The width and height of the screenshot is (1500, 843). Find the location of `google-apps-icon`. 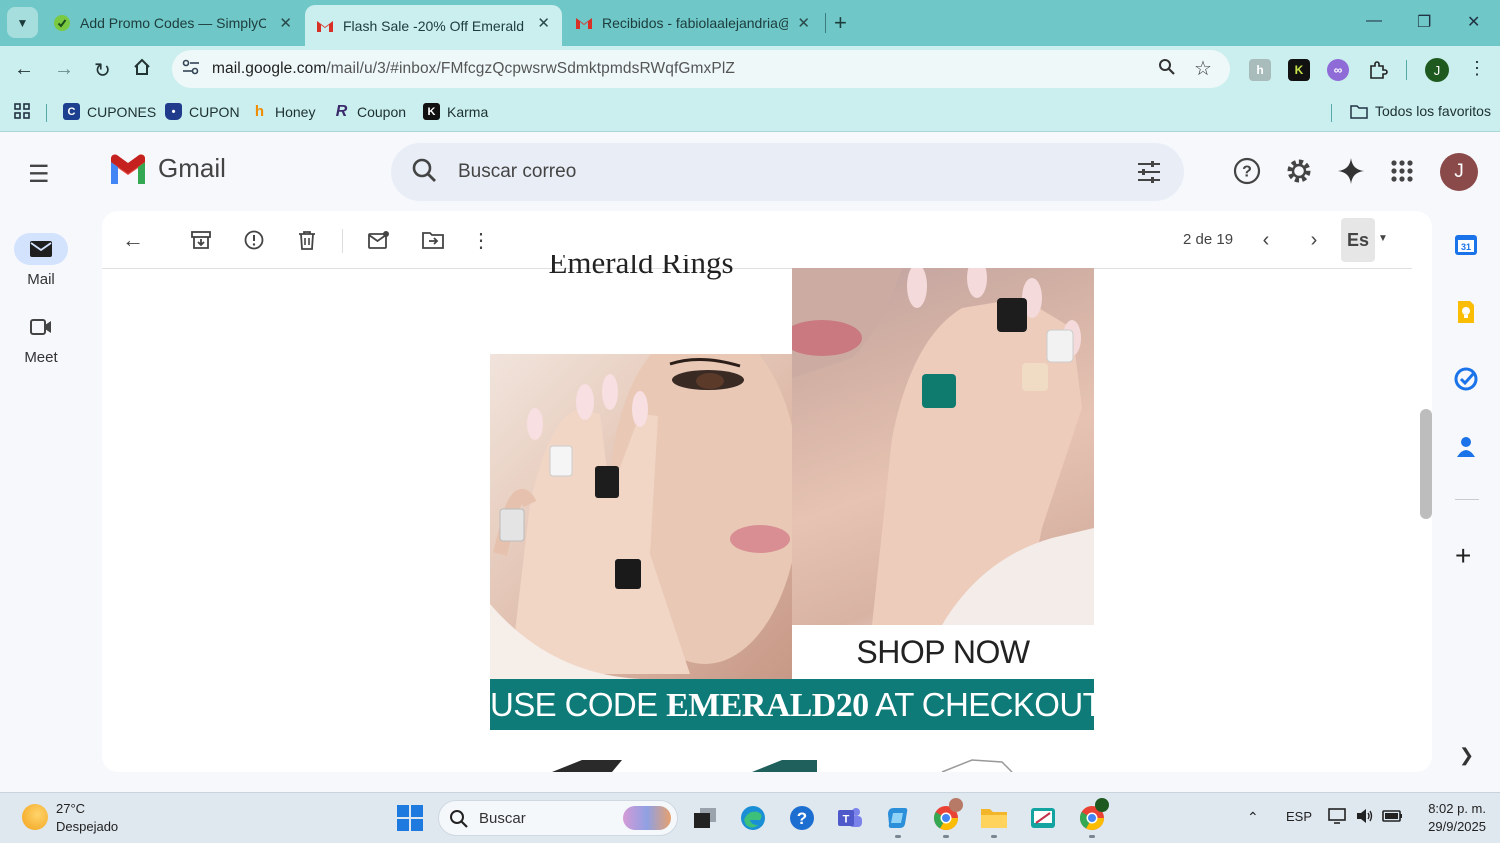

google-apps-icon is located at coordinates (1402, 171).